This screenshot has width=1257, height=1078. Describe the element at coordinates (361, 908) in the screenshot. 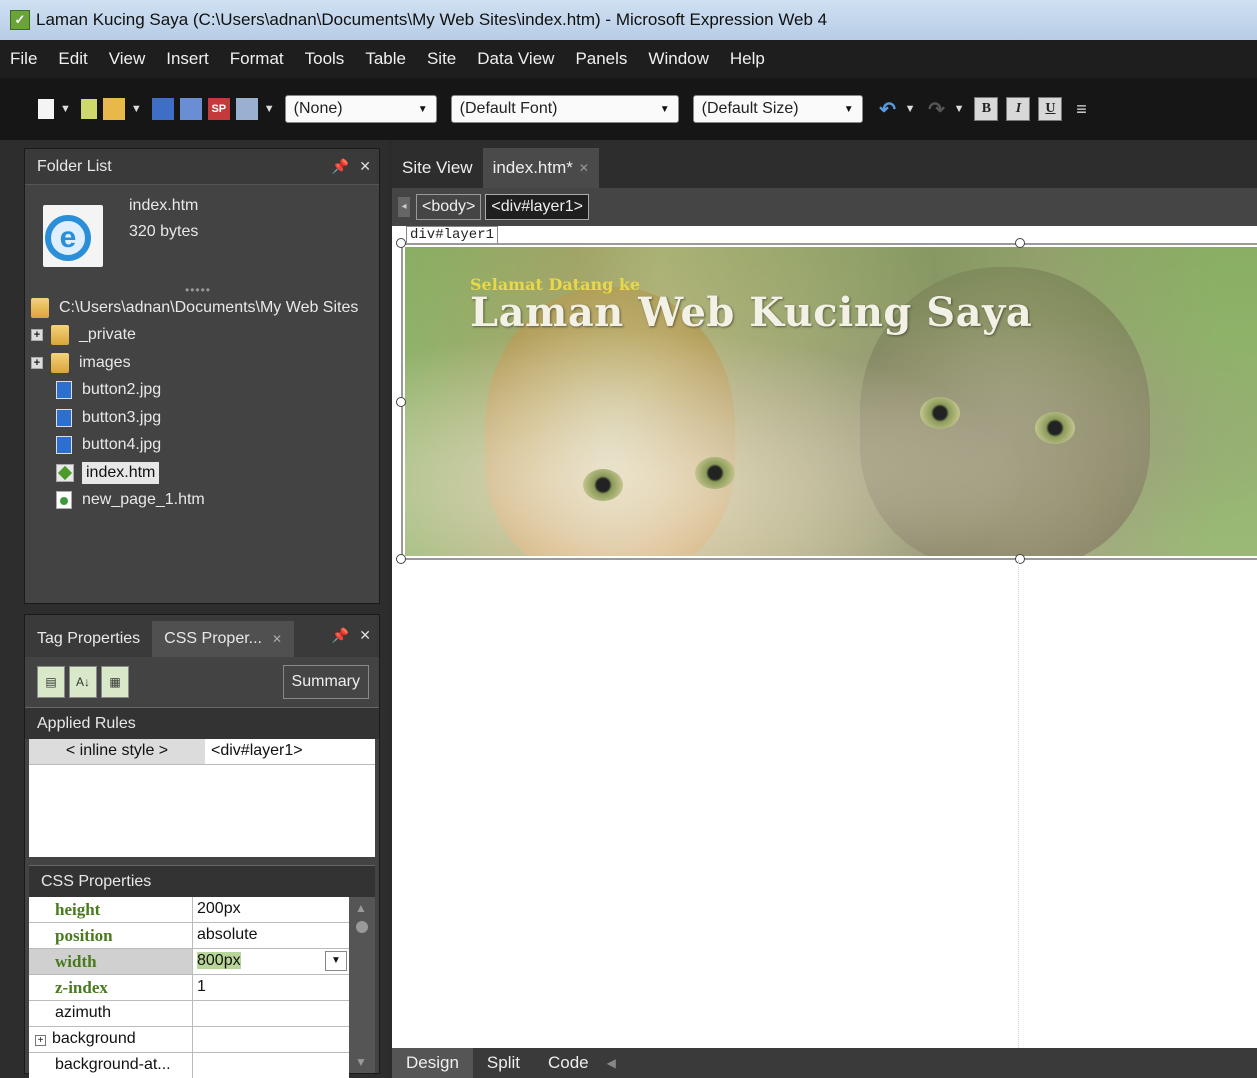

I see `scroll-up-icon: ▲` at that location.